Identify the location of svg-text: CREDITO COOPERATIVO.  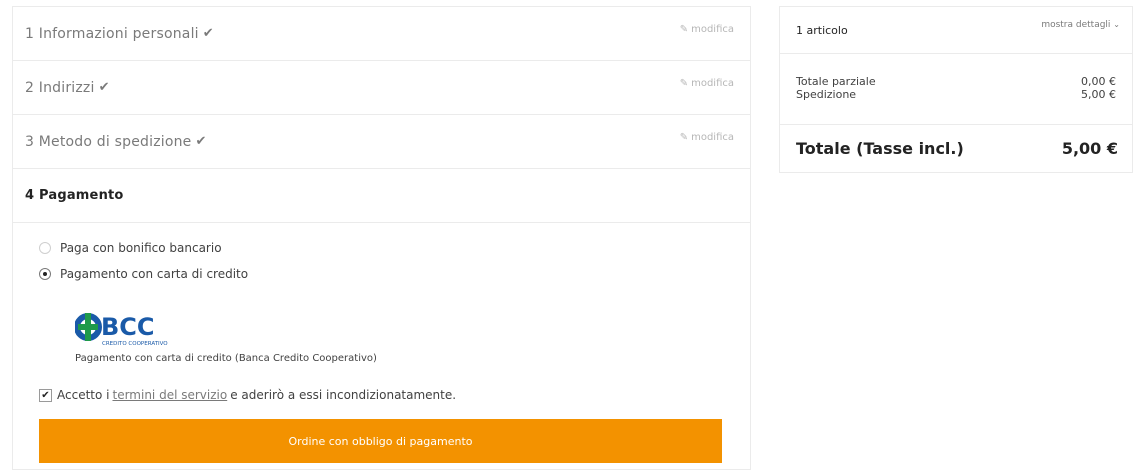
(135, 344).